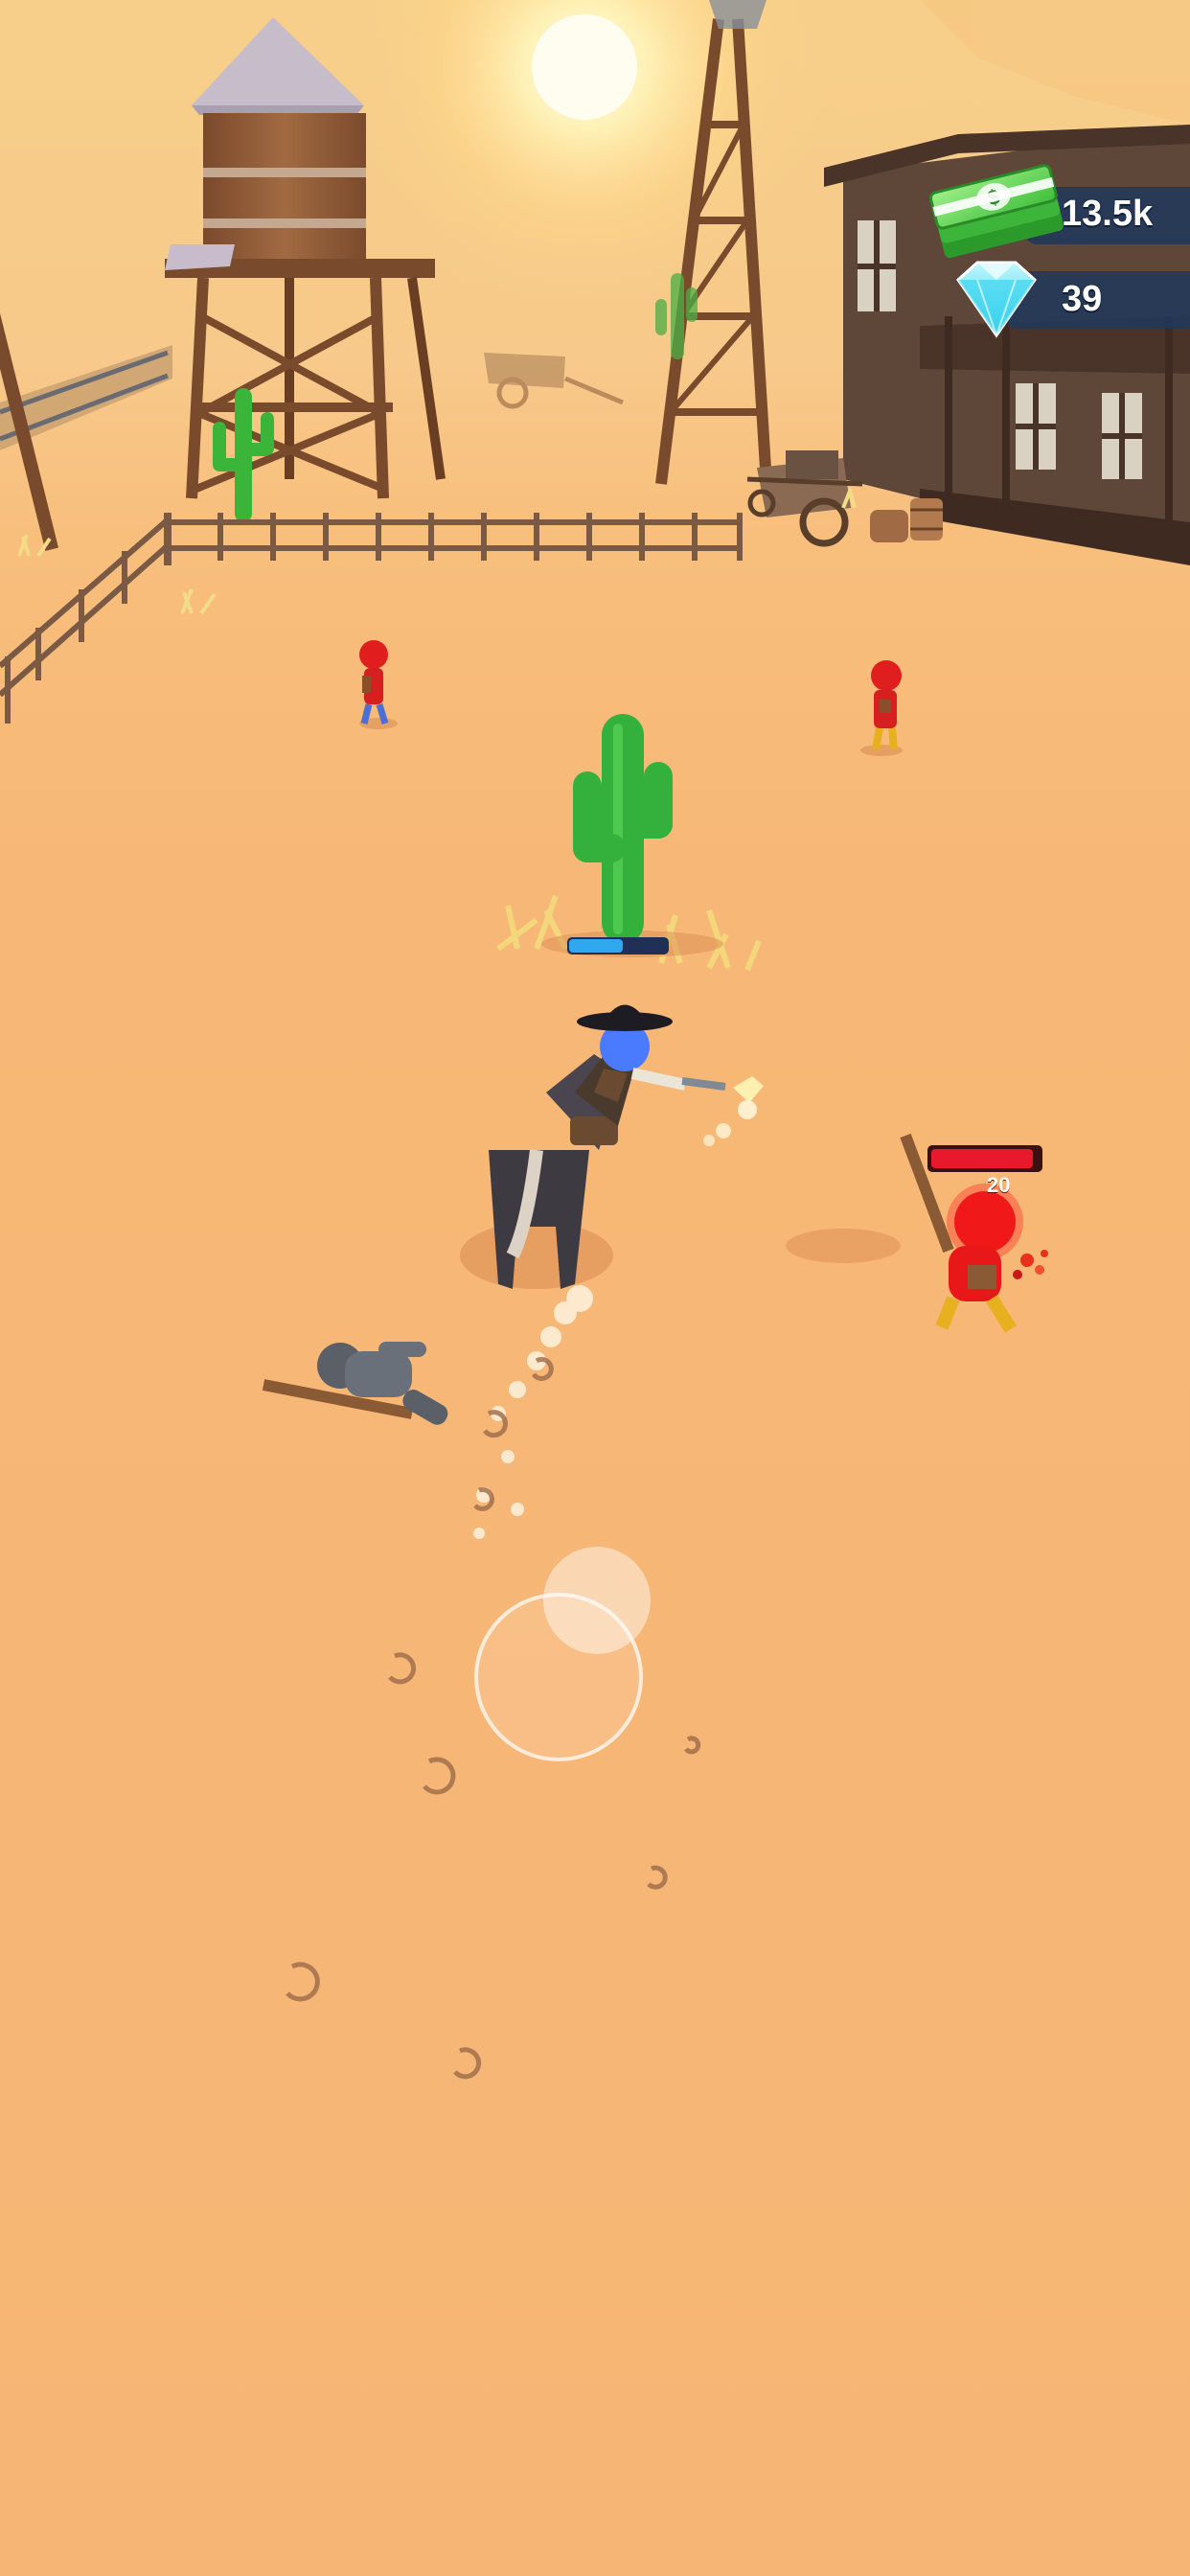 The height and width of the screenshot is (2576, 1190). What do you see at coordinates (997, 299) in the screenshot?
I see `diamond-icon` at bounding box center [997, 299].